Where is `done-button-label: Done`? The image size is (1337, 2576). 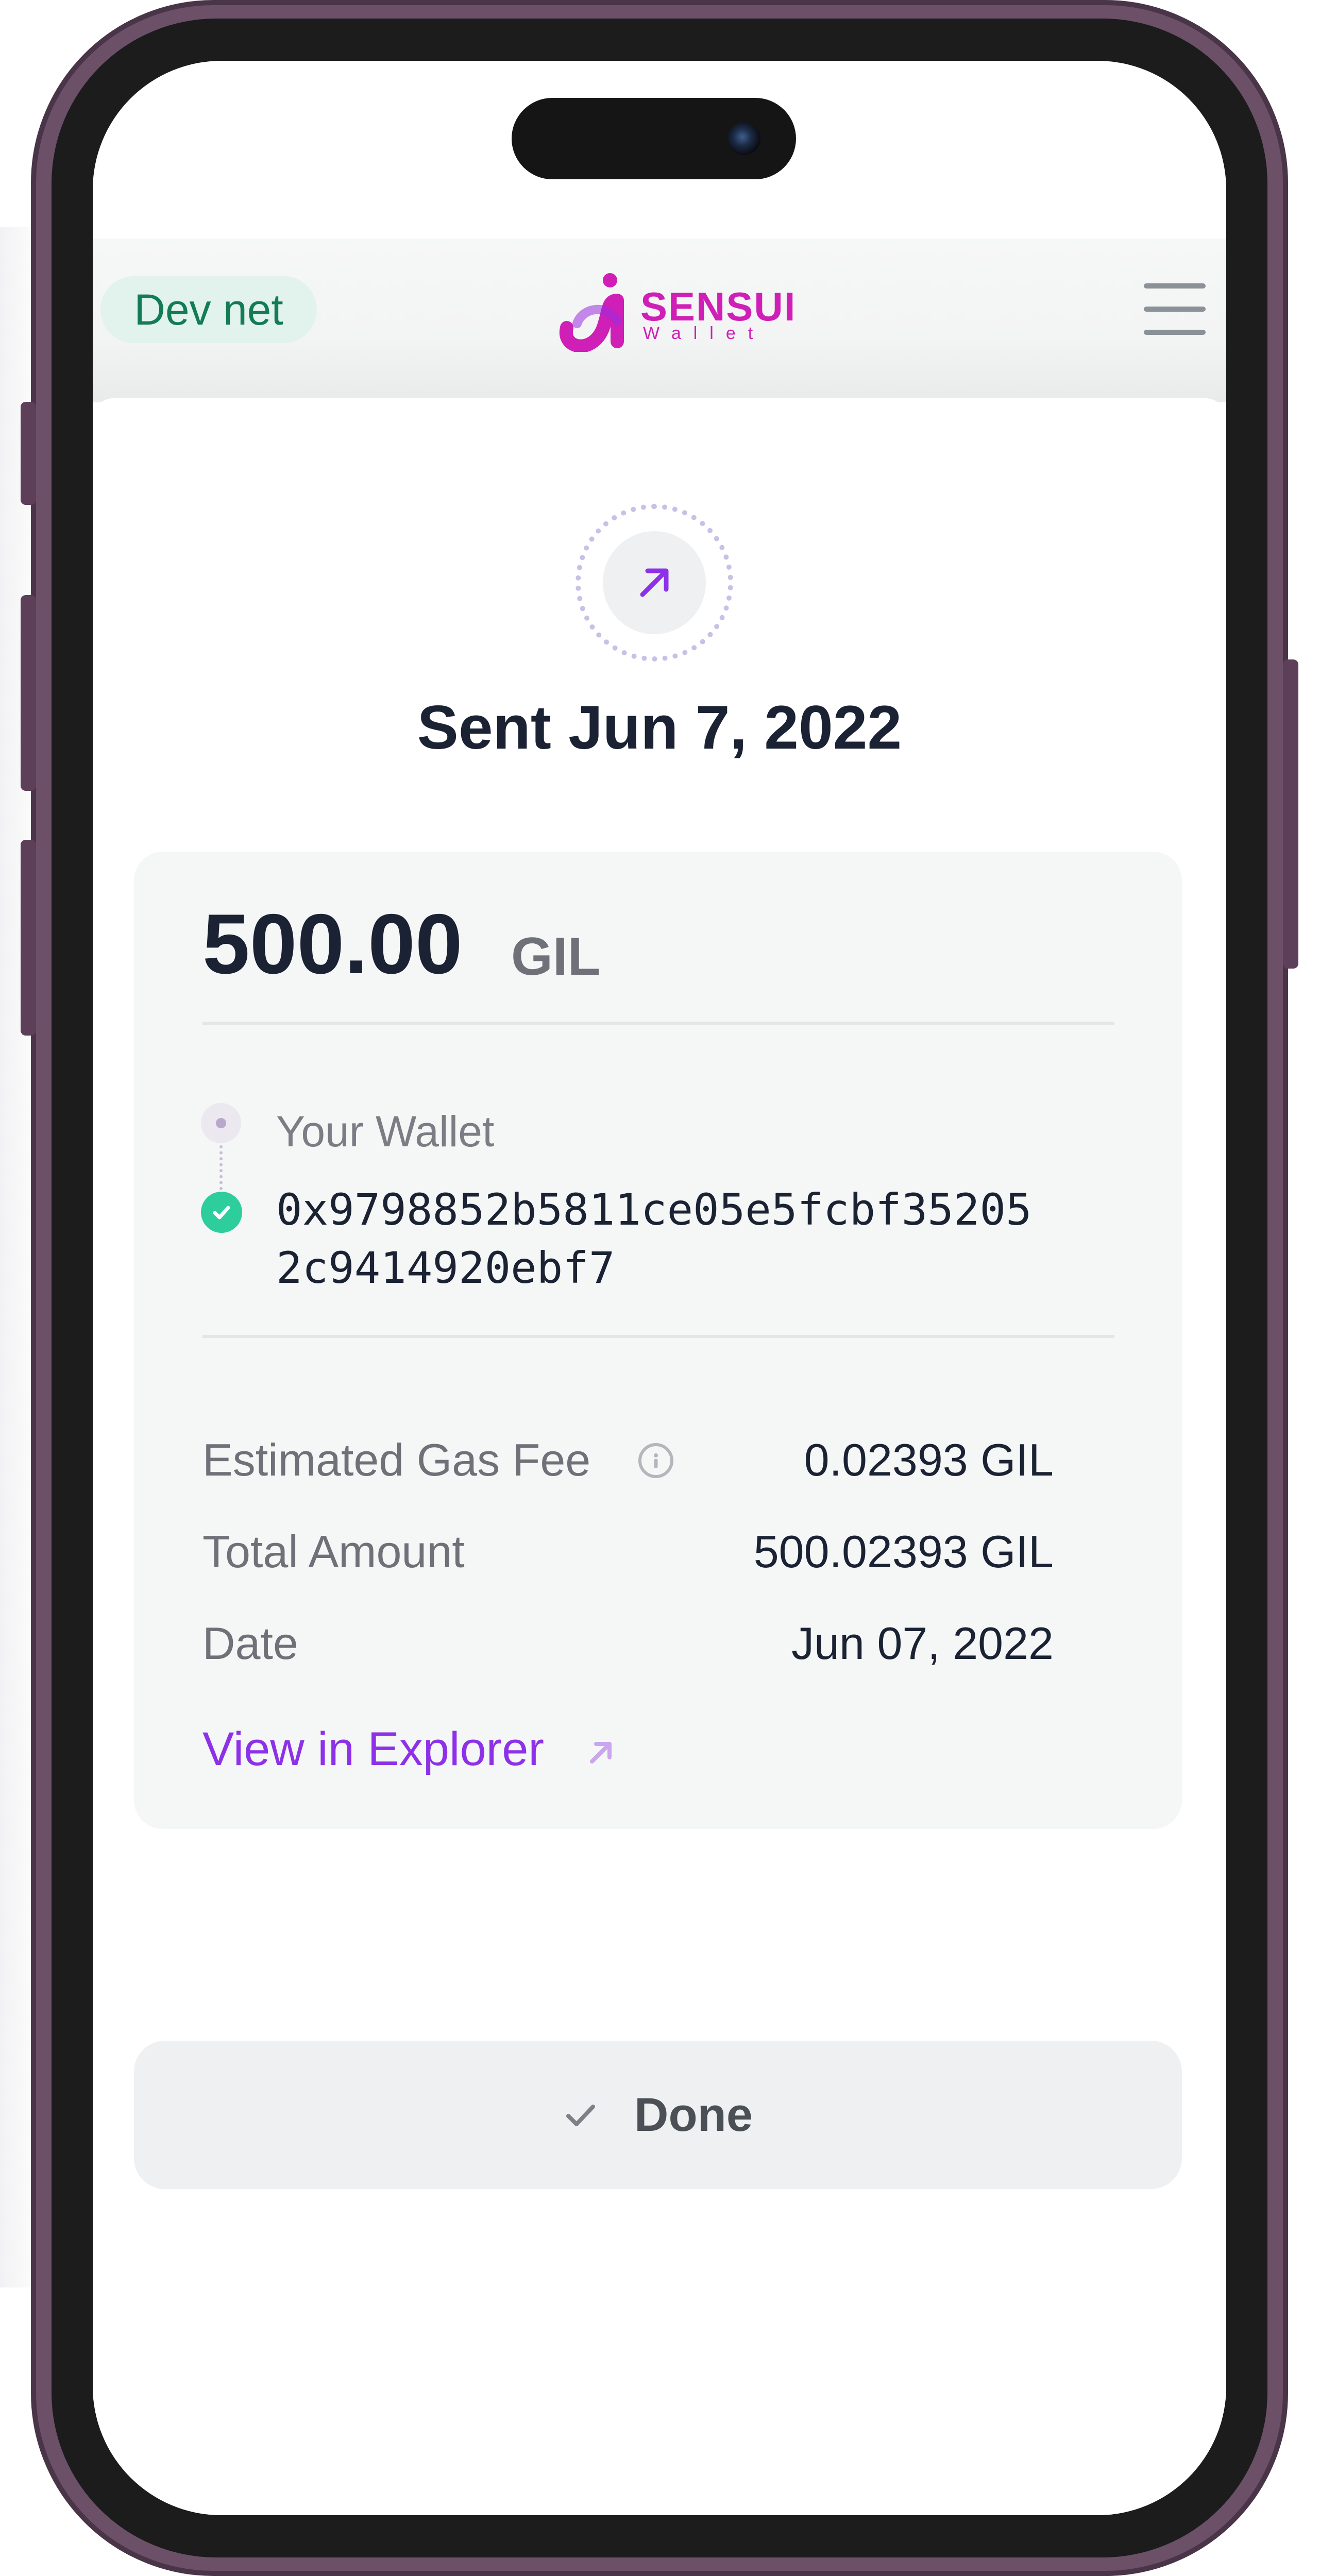
done-button-label: Done is located at coordinates (693, 2114).